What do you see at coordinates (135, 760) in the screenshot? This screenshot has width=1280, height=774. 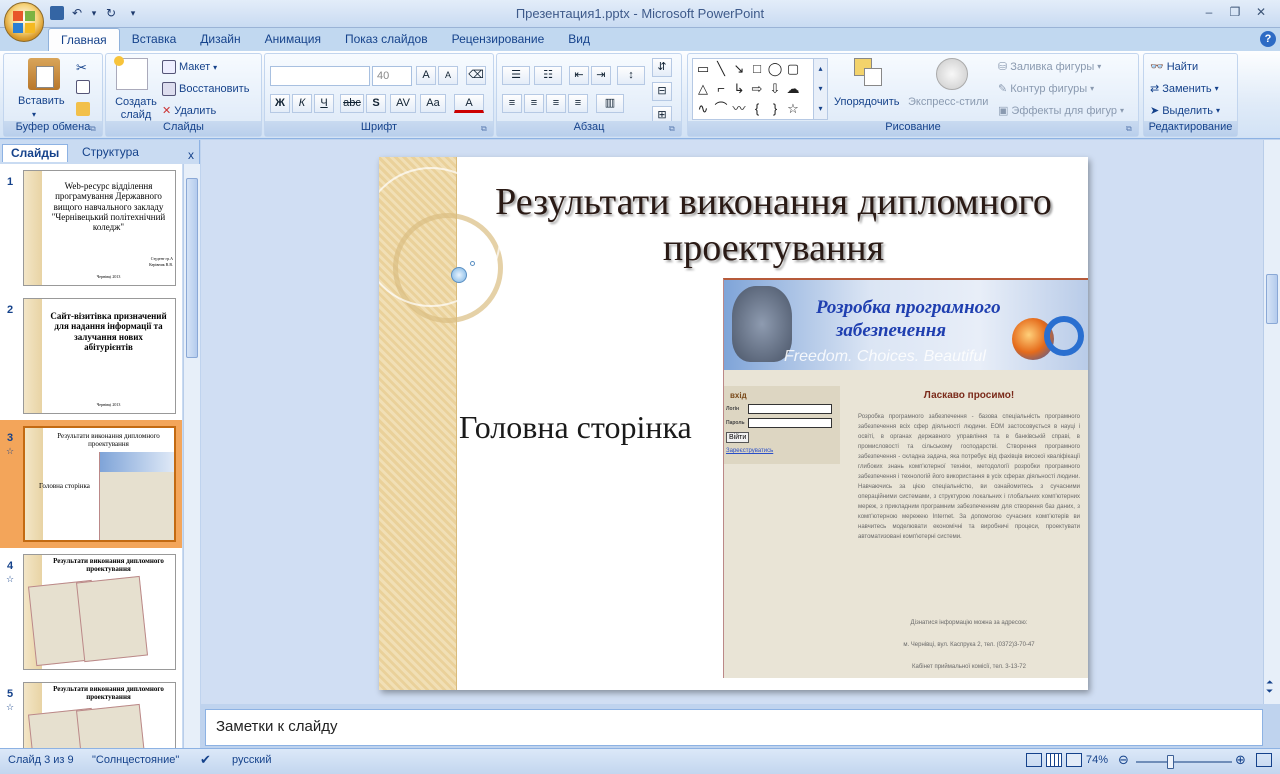 I see `theme-name: "Солнцестояние"` at bounding box center [135, 760].